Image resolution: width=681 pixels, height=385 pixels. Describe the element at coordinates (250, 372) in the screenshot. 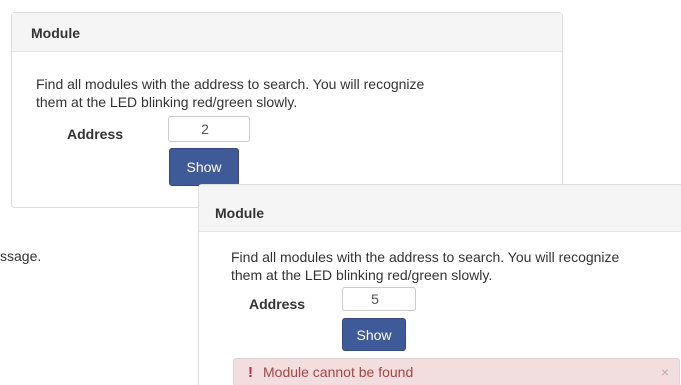

I see `exclamation-icon: !` at that location.